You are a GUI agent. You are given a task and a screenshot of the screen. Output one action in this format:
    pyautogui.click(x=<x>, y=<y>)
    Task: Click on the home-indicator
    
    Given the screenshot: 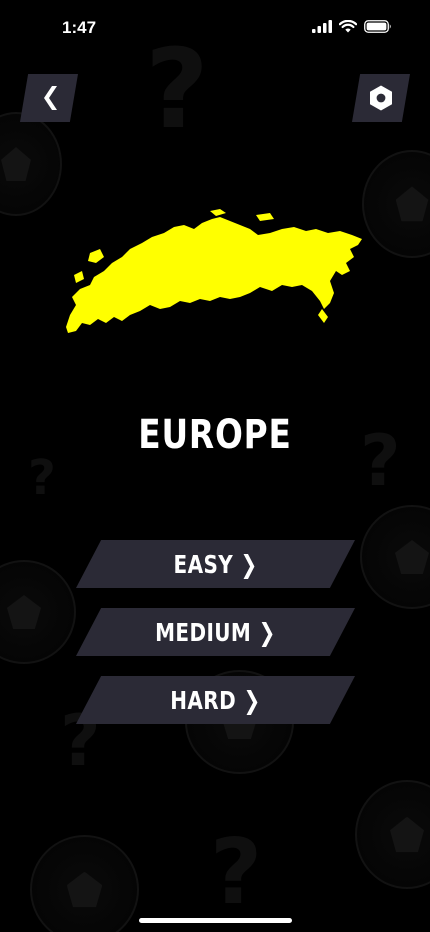 What is the action you would take?
    pyautogui.click(x=215, y=920)
    